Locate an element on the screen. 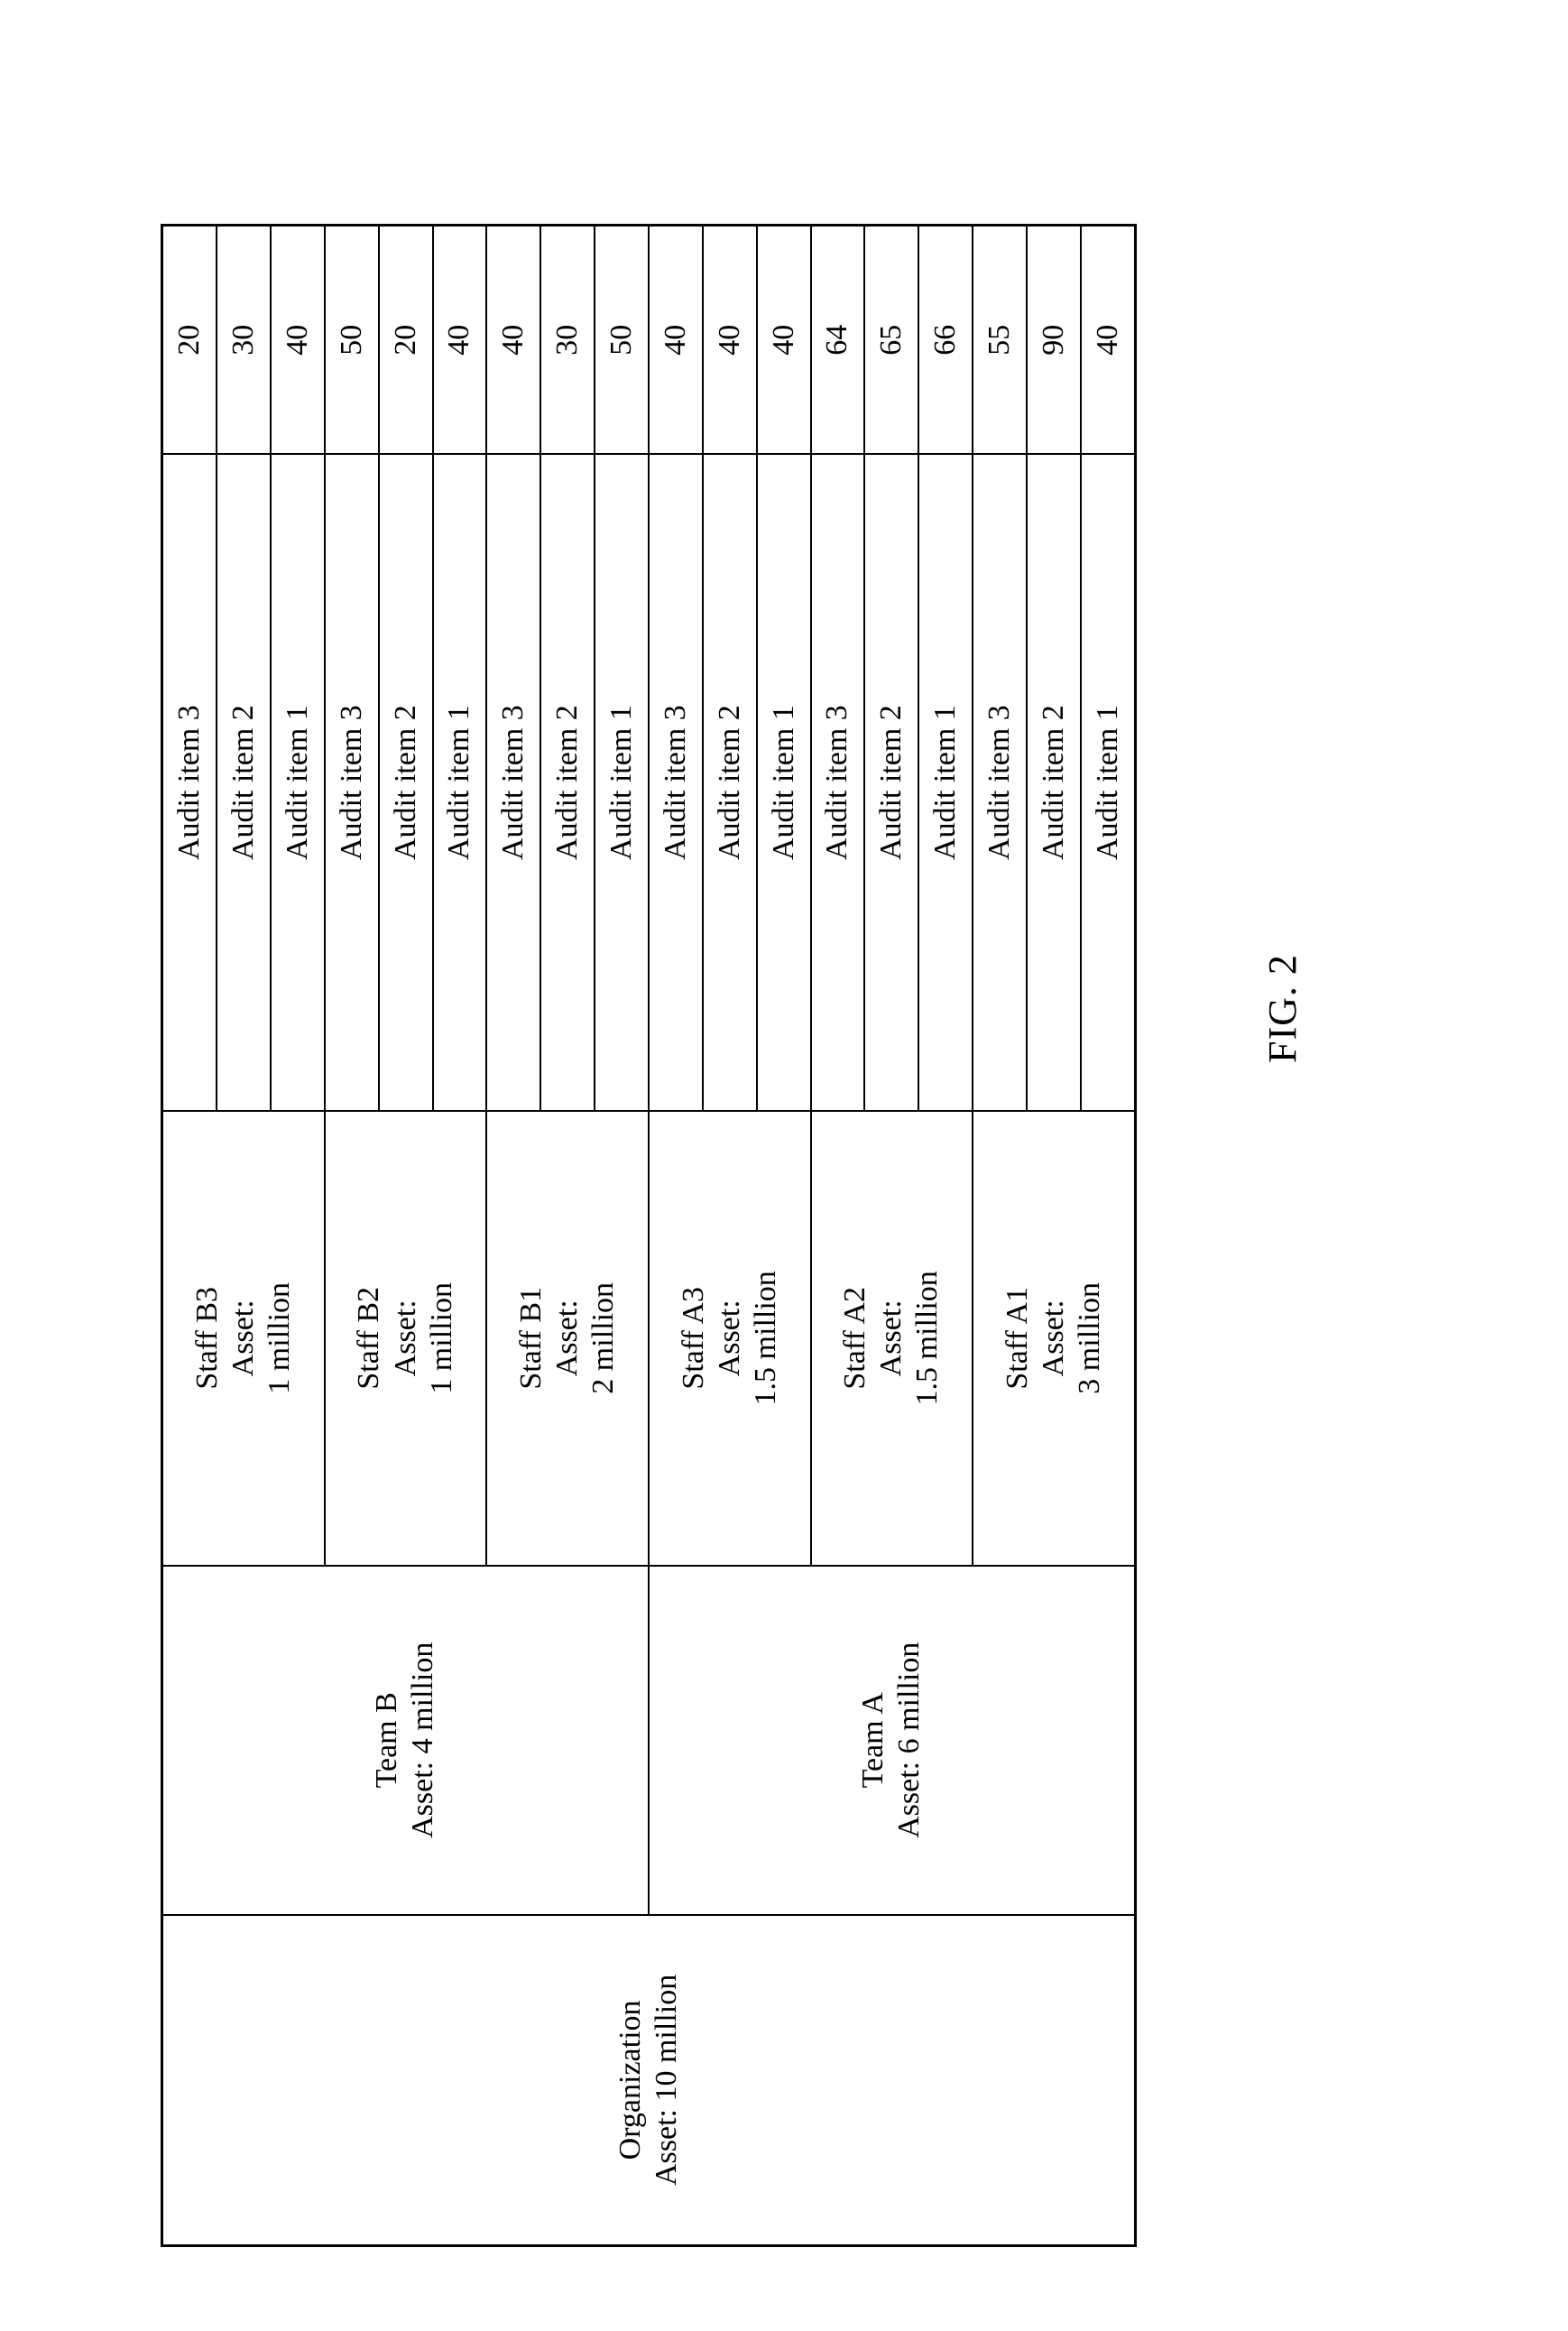 Image resolution: width=1568 pixels, height=2331 pixels. team-cell-team-a: Team A Asset: 6 million is located at coordinates (892, 1740).